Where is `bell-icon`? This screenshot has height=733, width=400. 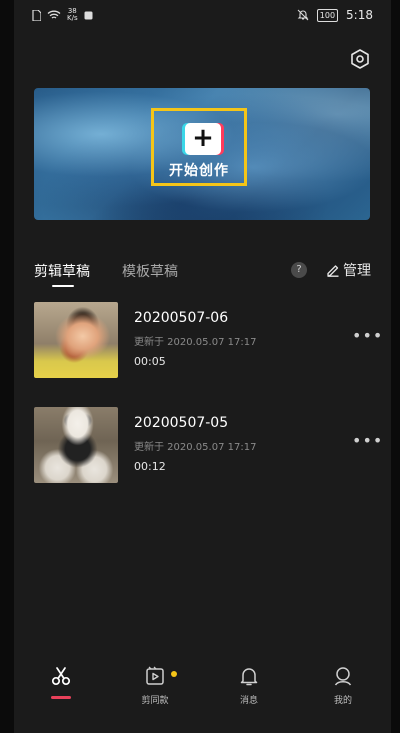 bell-icon is located at coordinates (249, 677).